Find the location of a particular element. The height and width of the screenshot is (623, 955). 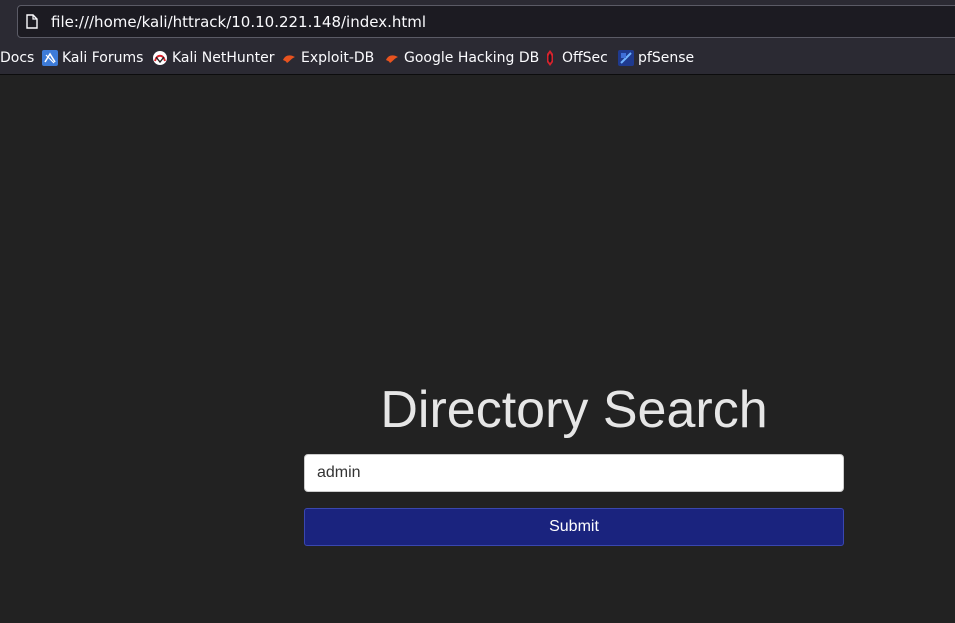

page-icon is located at coordinates (32, 21).